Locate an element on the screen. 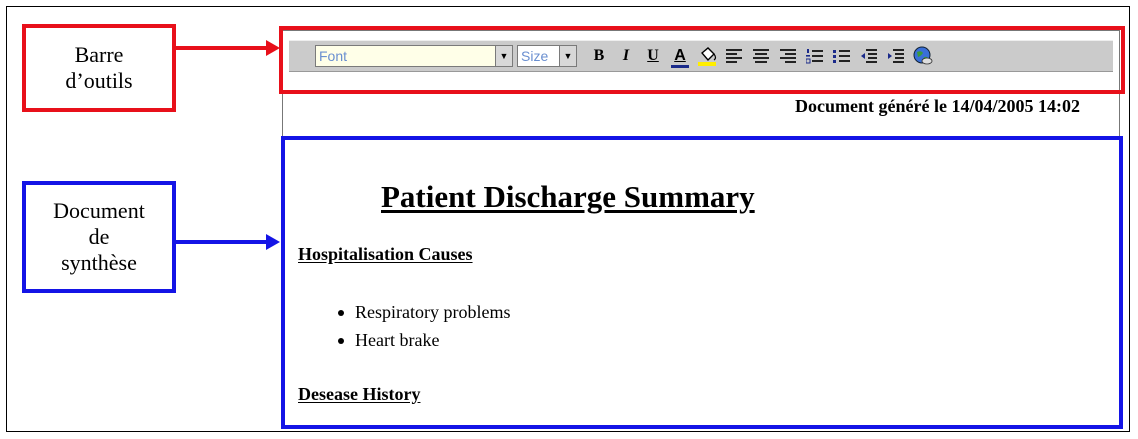 The height and width of the screenshot is (439, 1138). toolbar-arrow is located at coordinates (228, 48).